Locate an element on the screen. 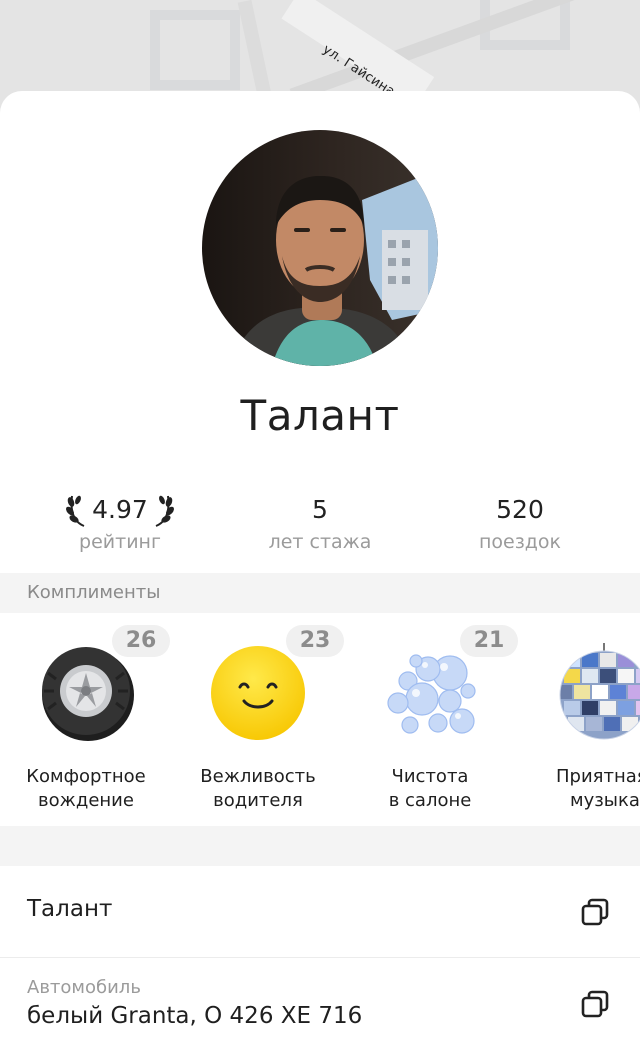 This screenshot has width=640, height=1041. car-row: Автомобиль белый Granta, О 426 ХЕ 716 is located at coordinates (320, 1000).